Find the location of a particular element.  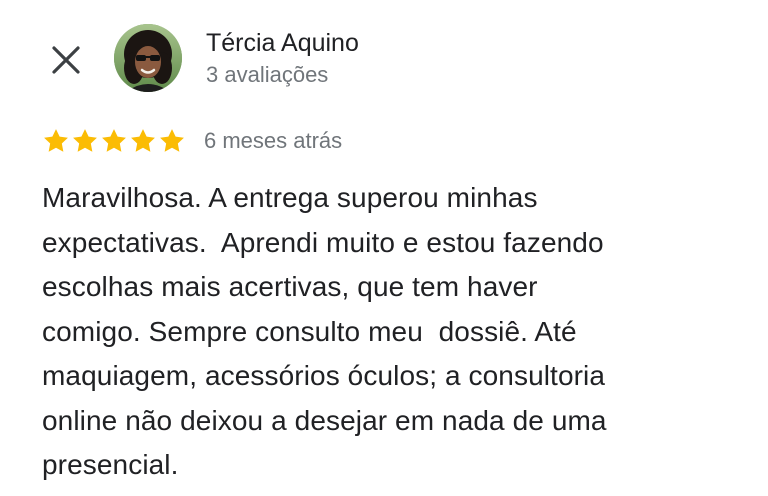

reviewer-name: Tércia Aquino is located at coordinates (282, 43).